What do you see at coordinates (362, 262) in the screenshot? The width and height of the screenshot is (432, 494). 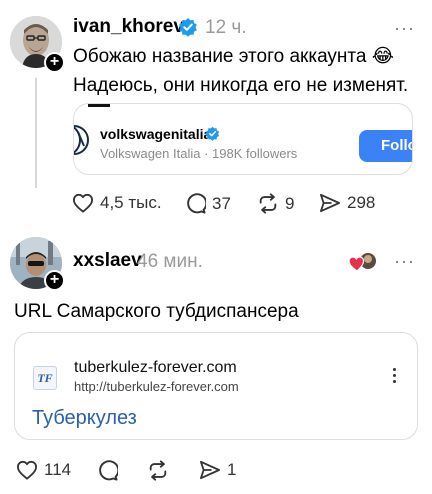 I see `liked-by-reaction` at bounding box center [362, 262].